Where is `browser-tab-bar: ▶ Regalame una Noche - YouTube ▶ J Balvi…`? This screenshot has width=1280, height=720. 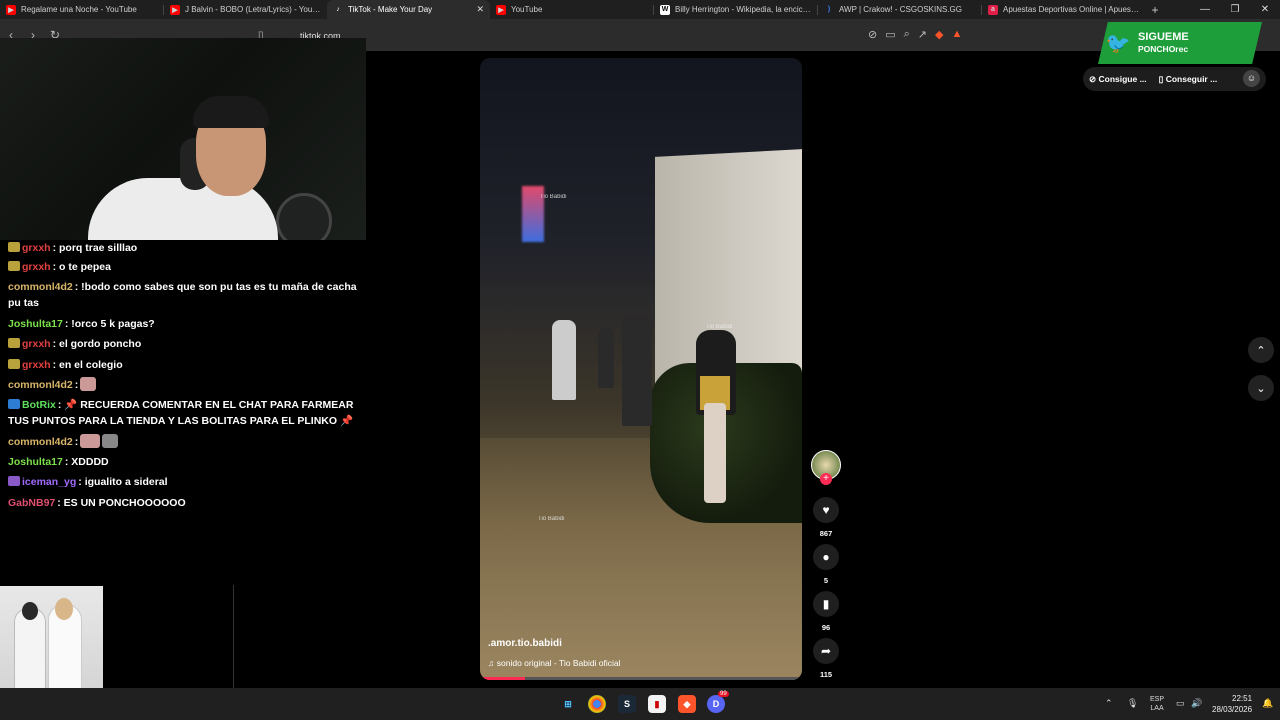
browser-tab-bar: ▶ Regalame una Noche - YouTube ▶ J Balvi… is located at coordinates (640, 9).